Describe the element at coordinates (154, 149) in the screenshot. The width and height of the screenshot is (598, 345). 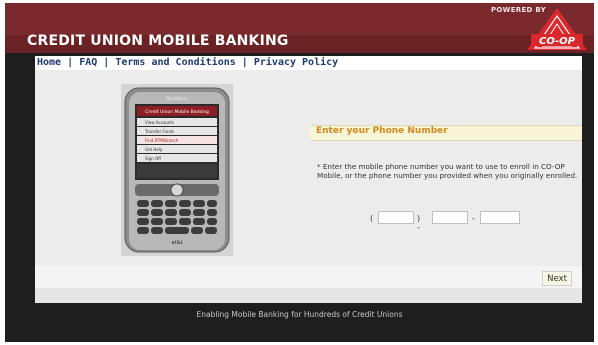
I see `phone-menu-item: Get Help` at that location.